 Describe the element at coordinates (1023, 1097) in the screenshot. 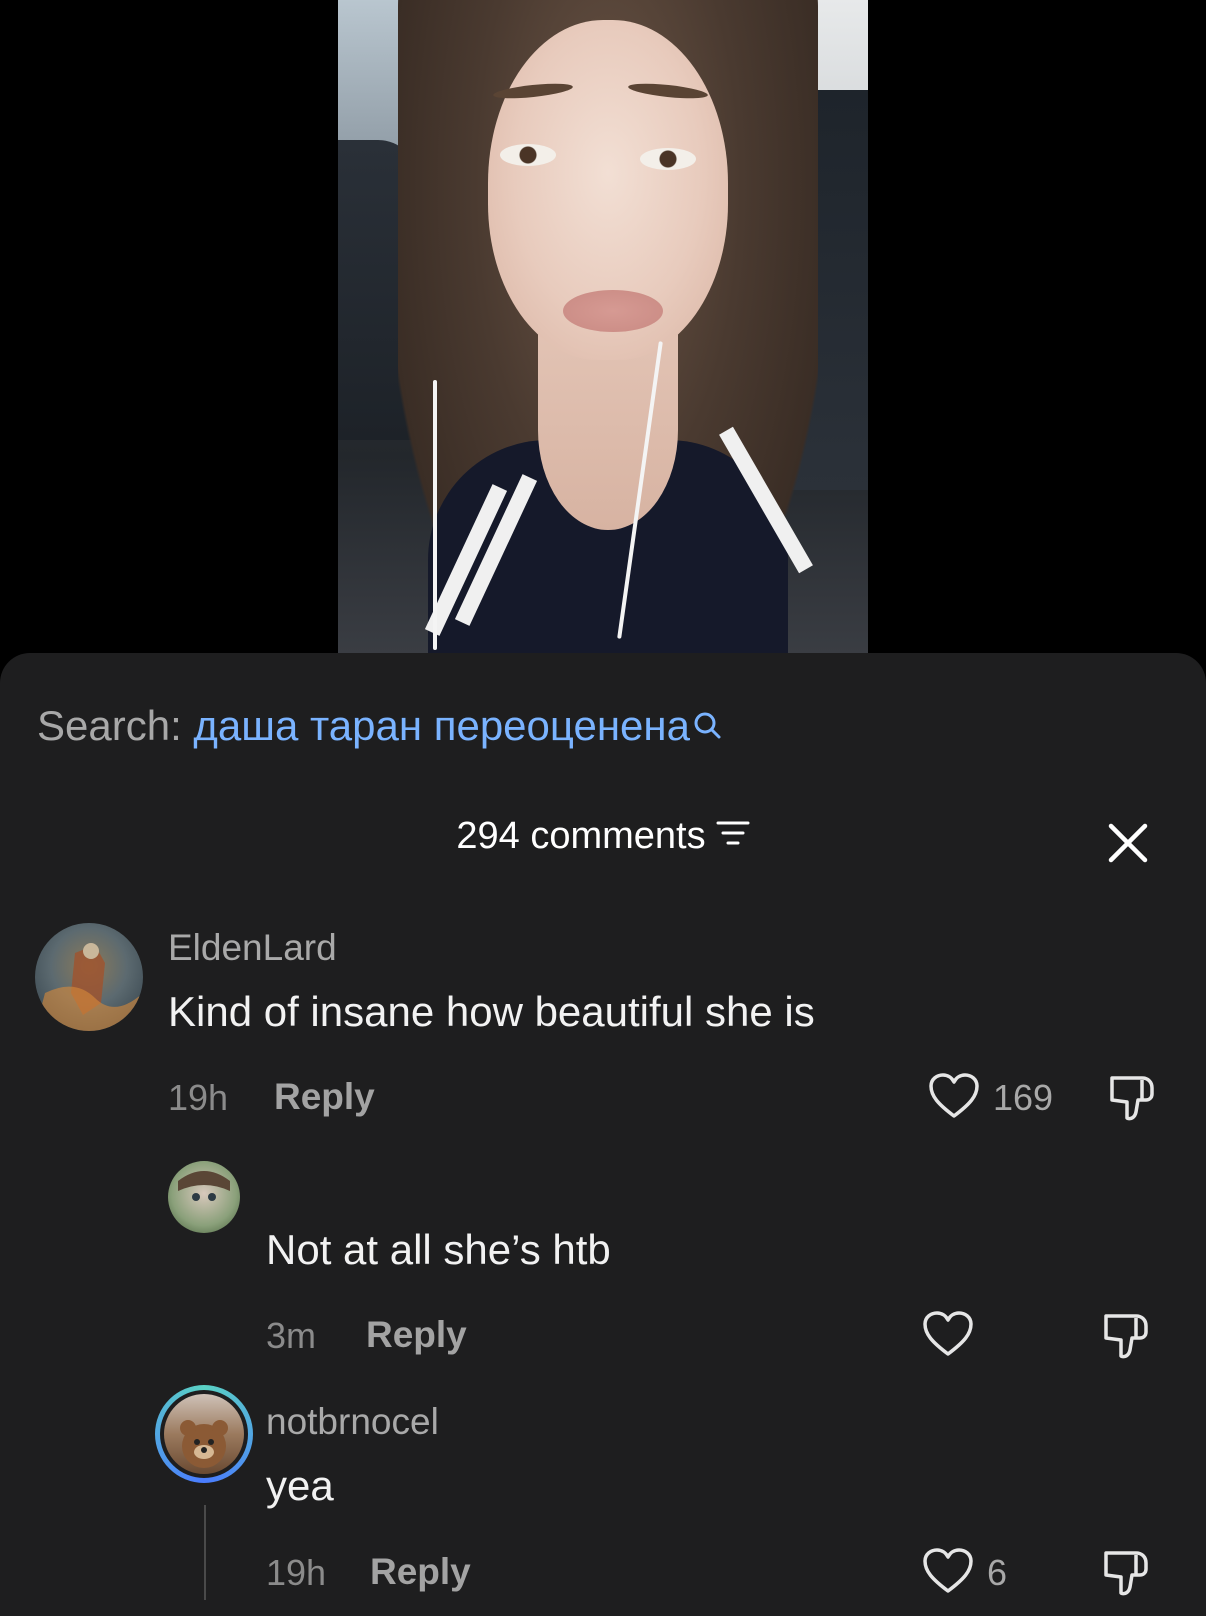

I see `like-count: 169` at that location.